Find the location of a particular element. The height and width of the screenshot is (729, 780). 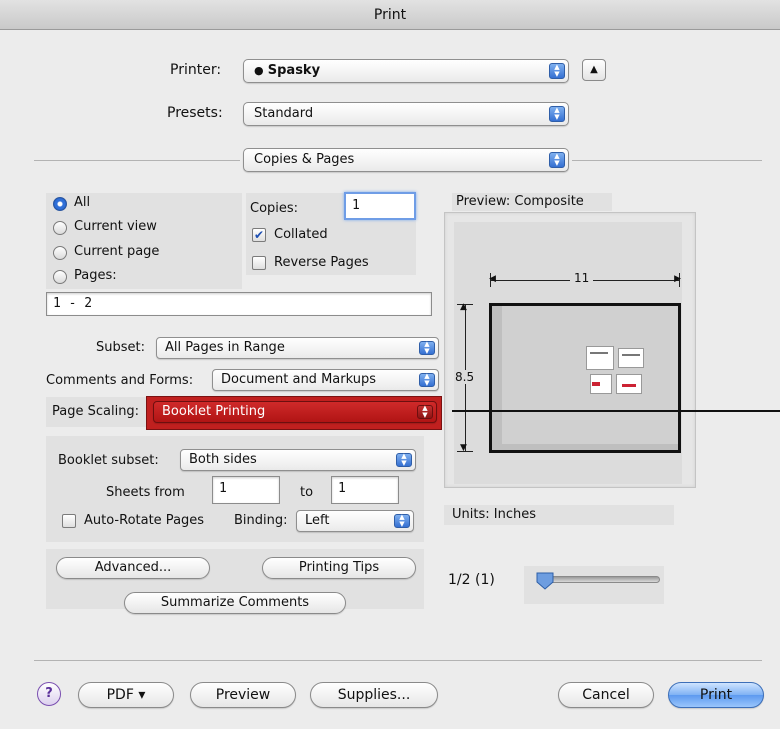

pdf-button: PDF ▾ is located at coordinates (126, 695).